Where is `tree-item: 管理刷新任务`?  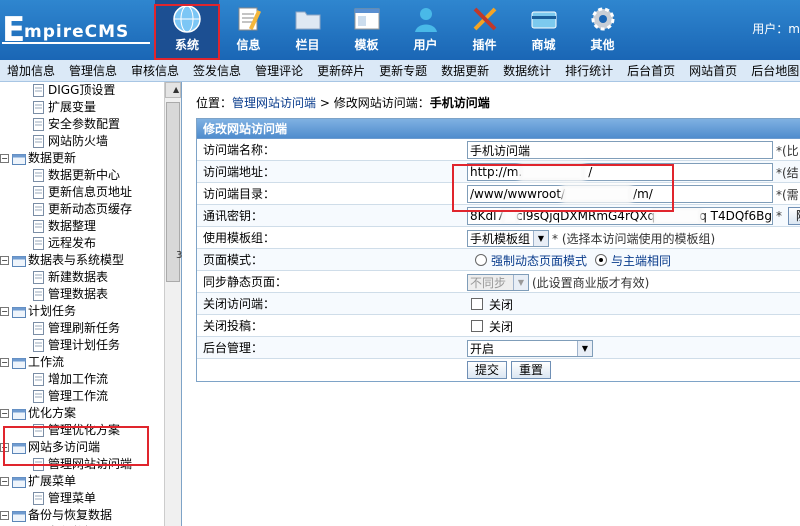
tree-item: 管理刷新任务 is located at coordinates (90, 328).